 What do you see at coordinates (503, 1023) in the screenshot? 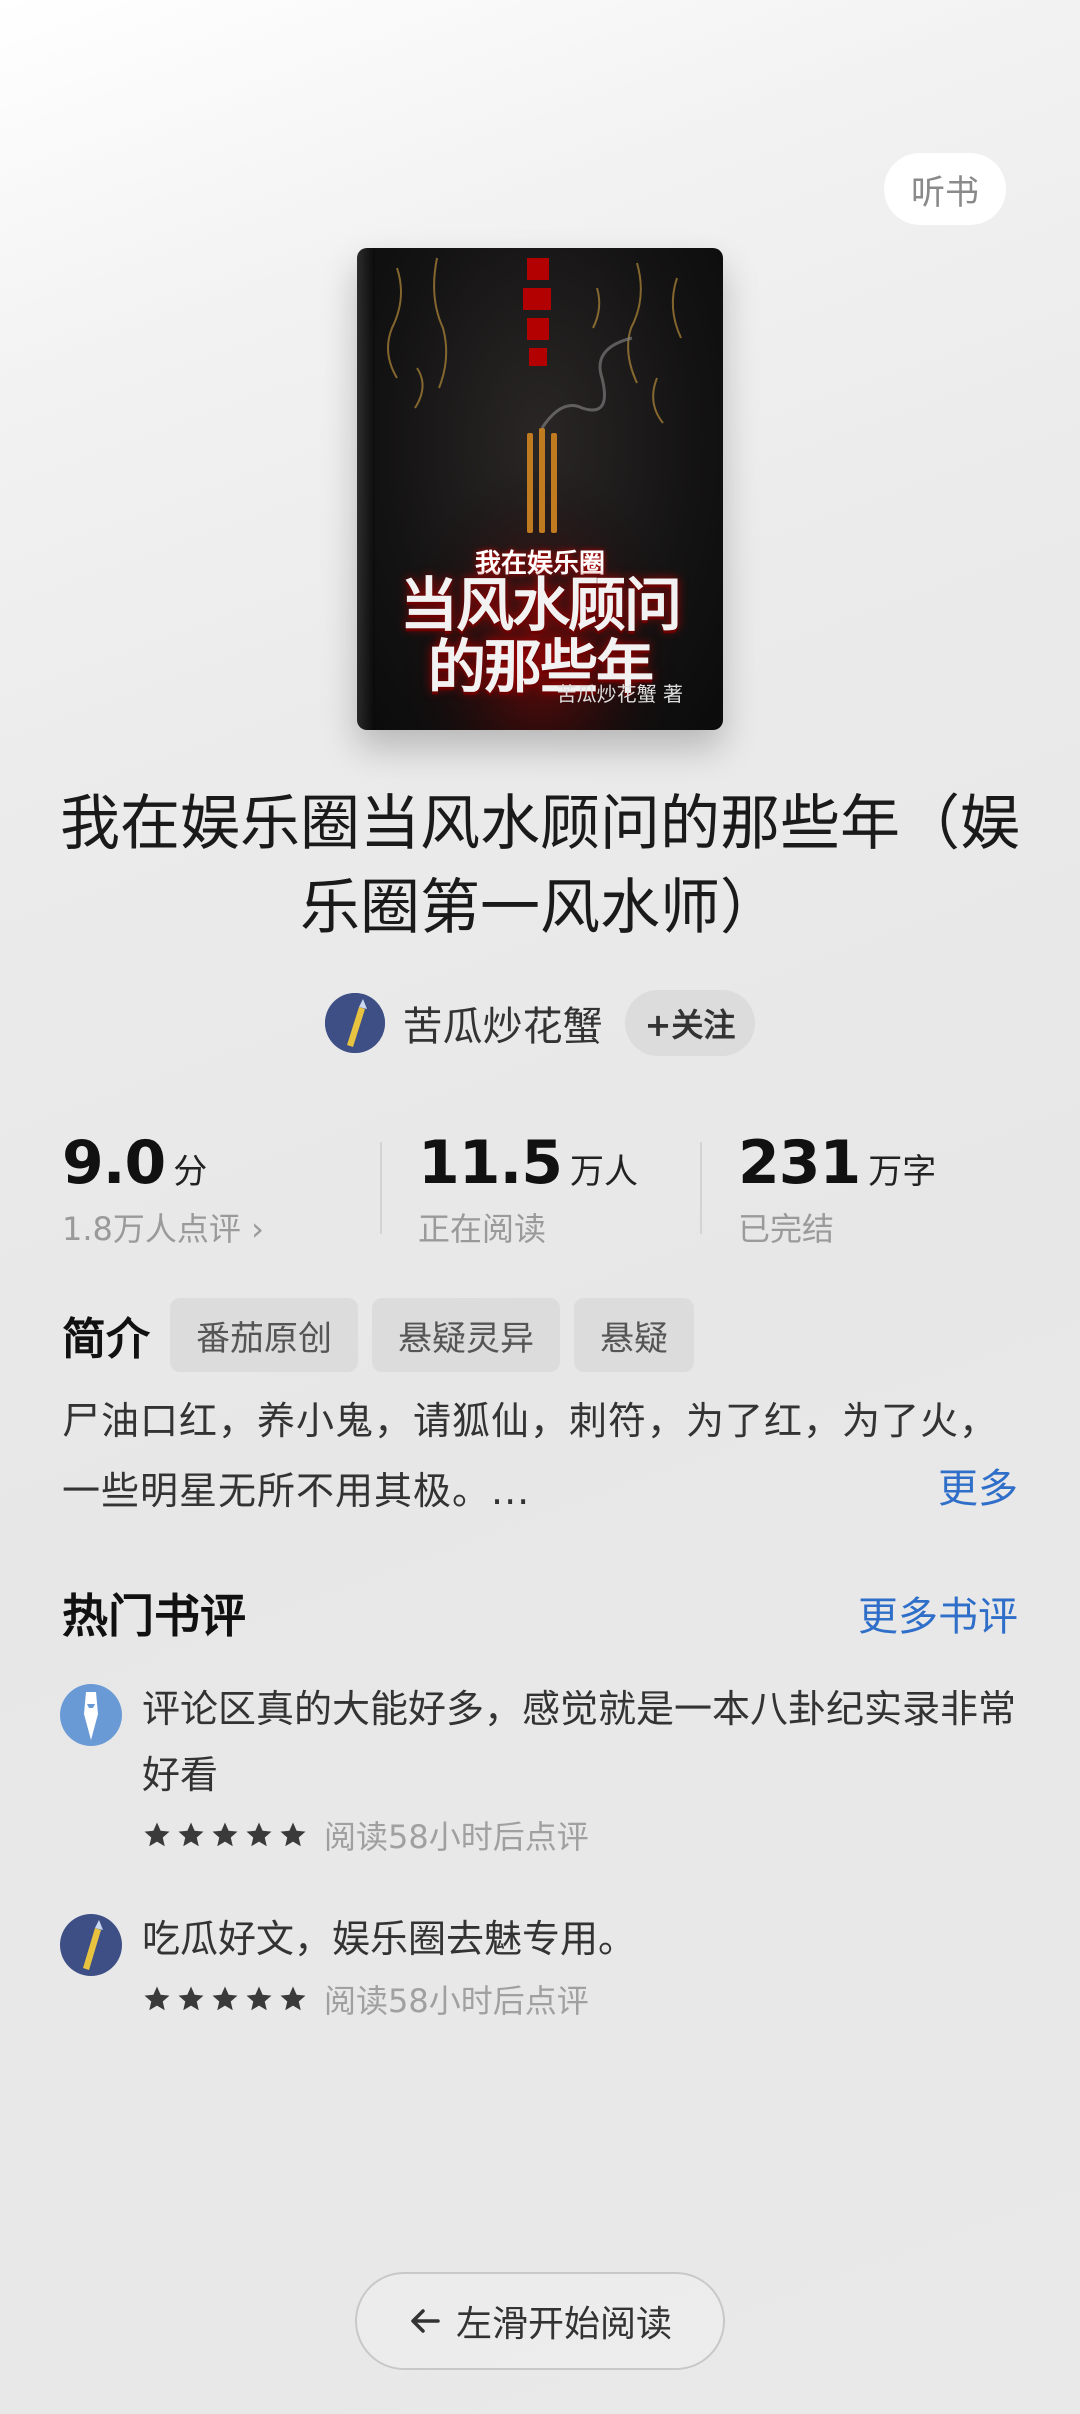
I see `author-name: 苦瓜炒花蟹` at bounding box center [503, 1023].